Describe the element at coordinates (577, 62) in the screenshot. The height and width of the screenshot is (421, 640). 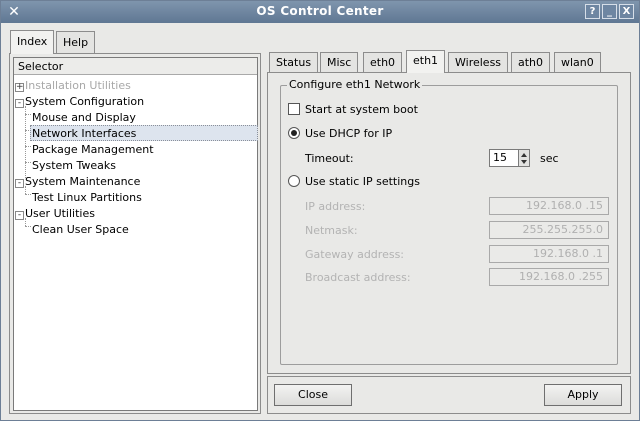
I see `tab-wlan0: wlan0` at that location.